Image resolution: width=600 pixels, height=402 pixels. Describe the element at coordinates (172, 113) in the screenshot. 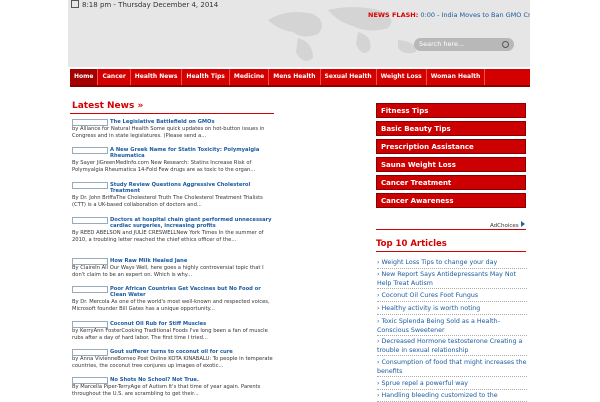

I see `heading-divider` at that location.